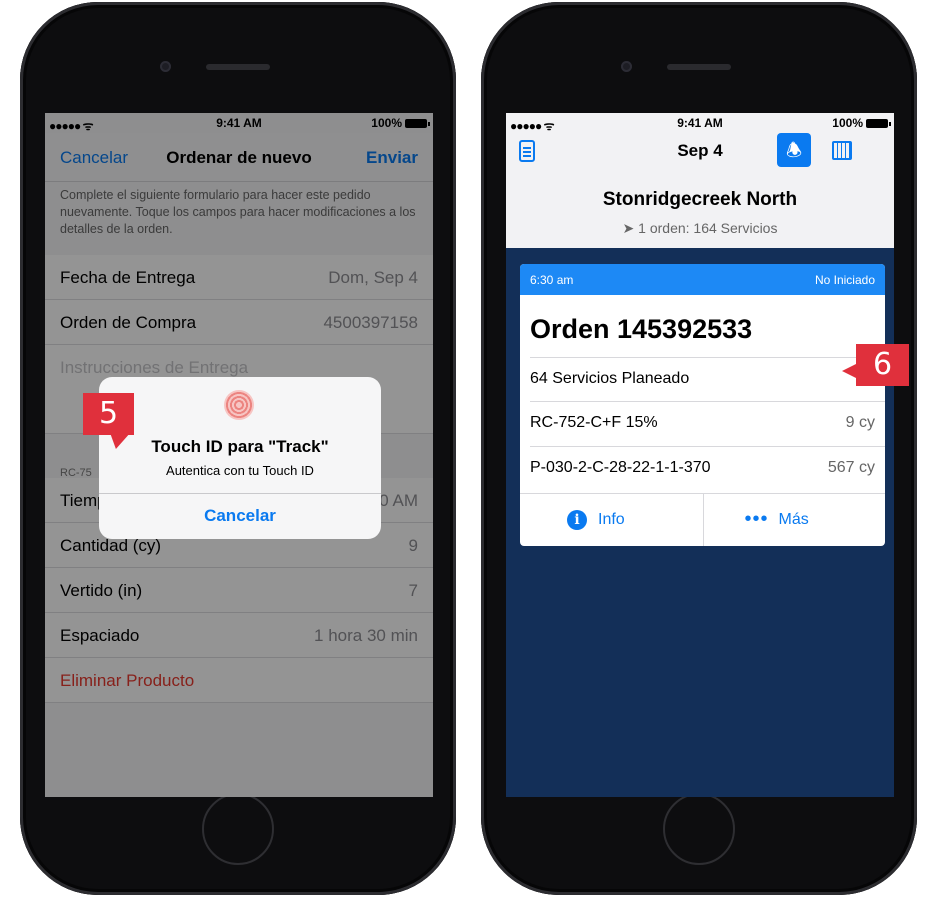 This screenshot has width=937, height=897. What do you see at coordinates (240, 516) in the screenshot?
I see `alert-cancel-button: Cancelar` at bounding box center [240, 516].